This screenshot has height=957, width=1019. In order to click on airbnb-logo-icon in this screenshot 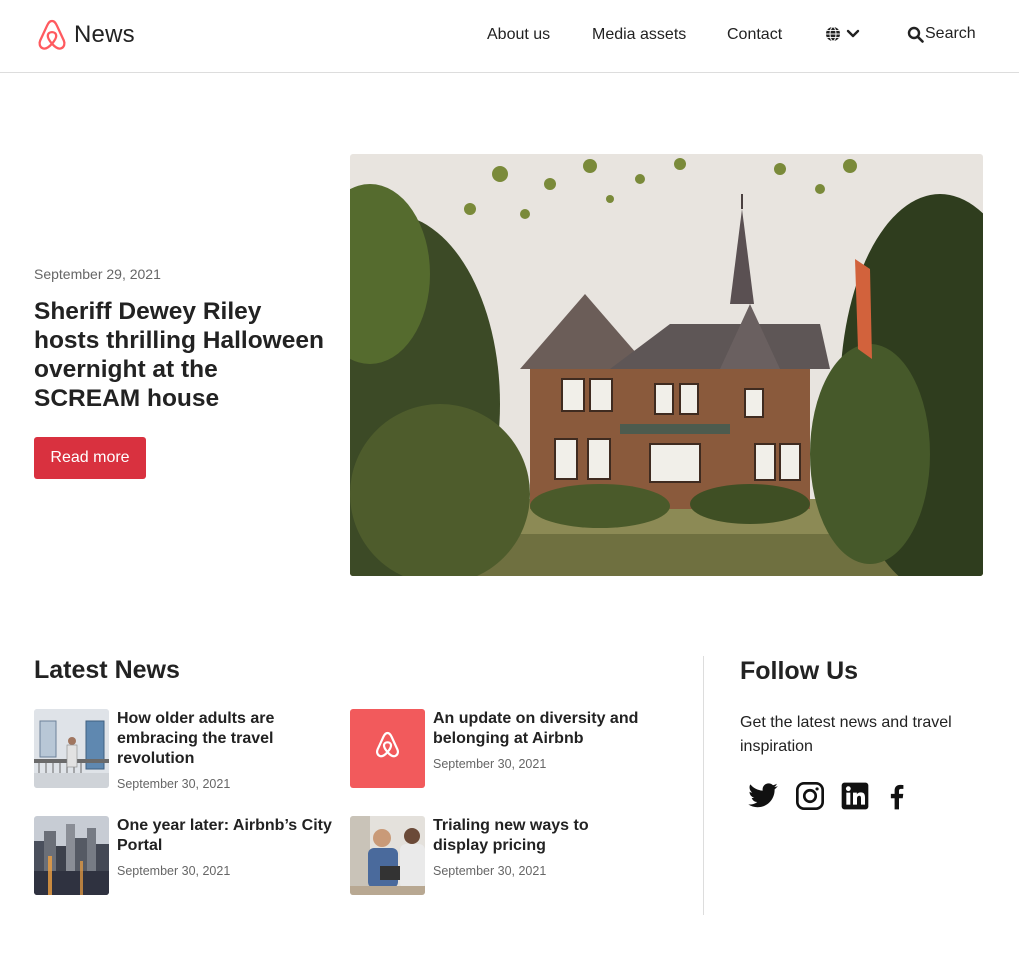, I will do `click(52, 34)`.